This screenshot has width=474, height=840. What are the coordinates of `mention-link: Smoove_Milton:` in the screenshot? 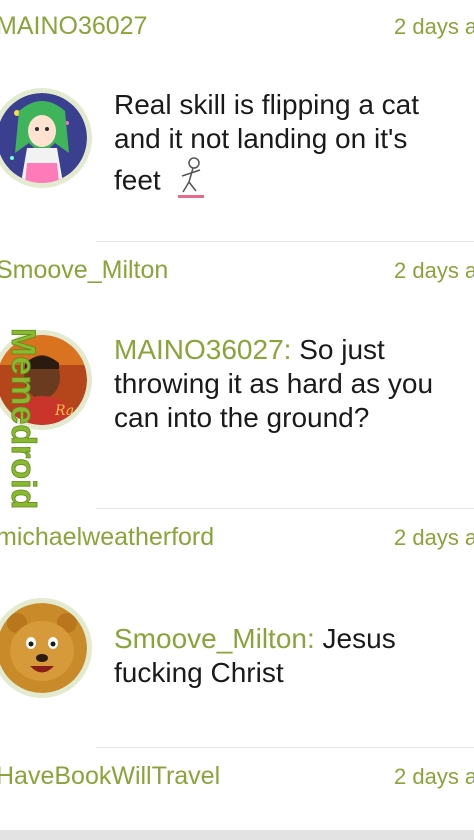 It's located at (214, 638).